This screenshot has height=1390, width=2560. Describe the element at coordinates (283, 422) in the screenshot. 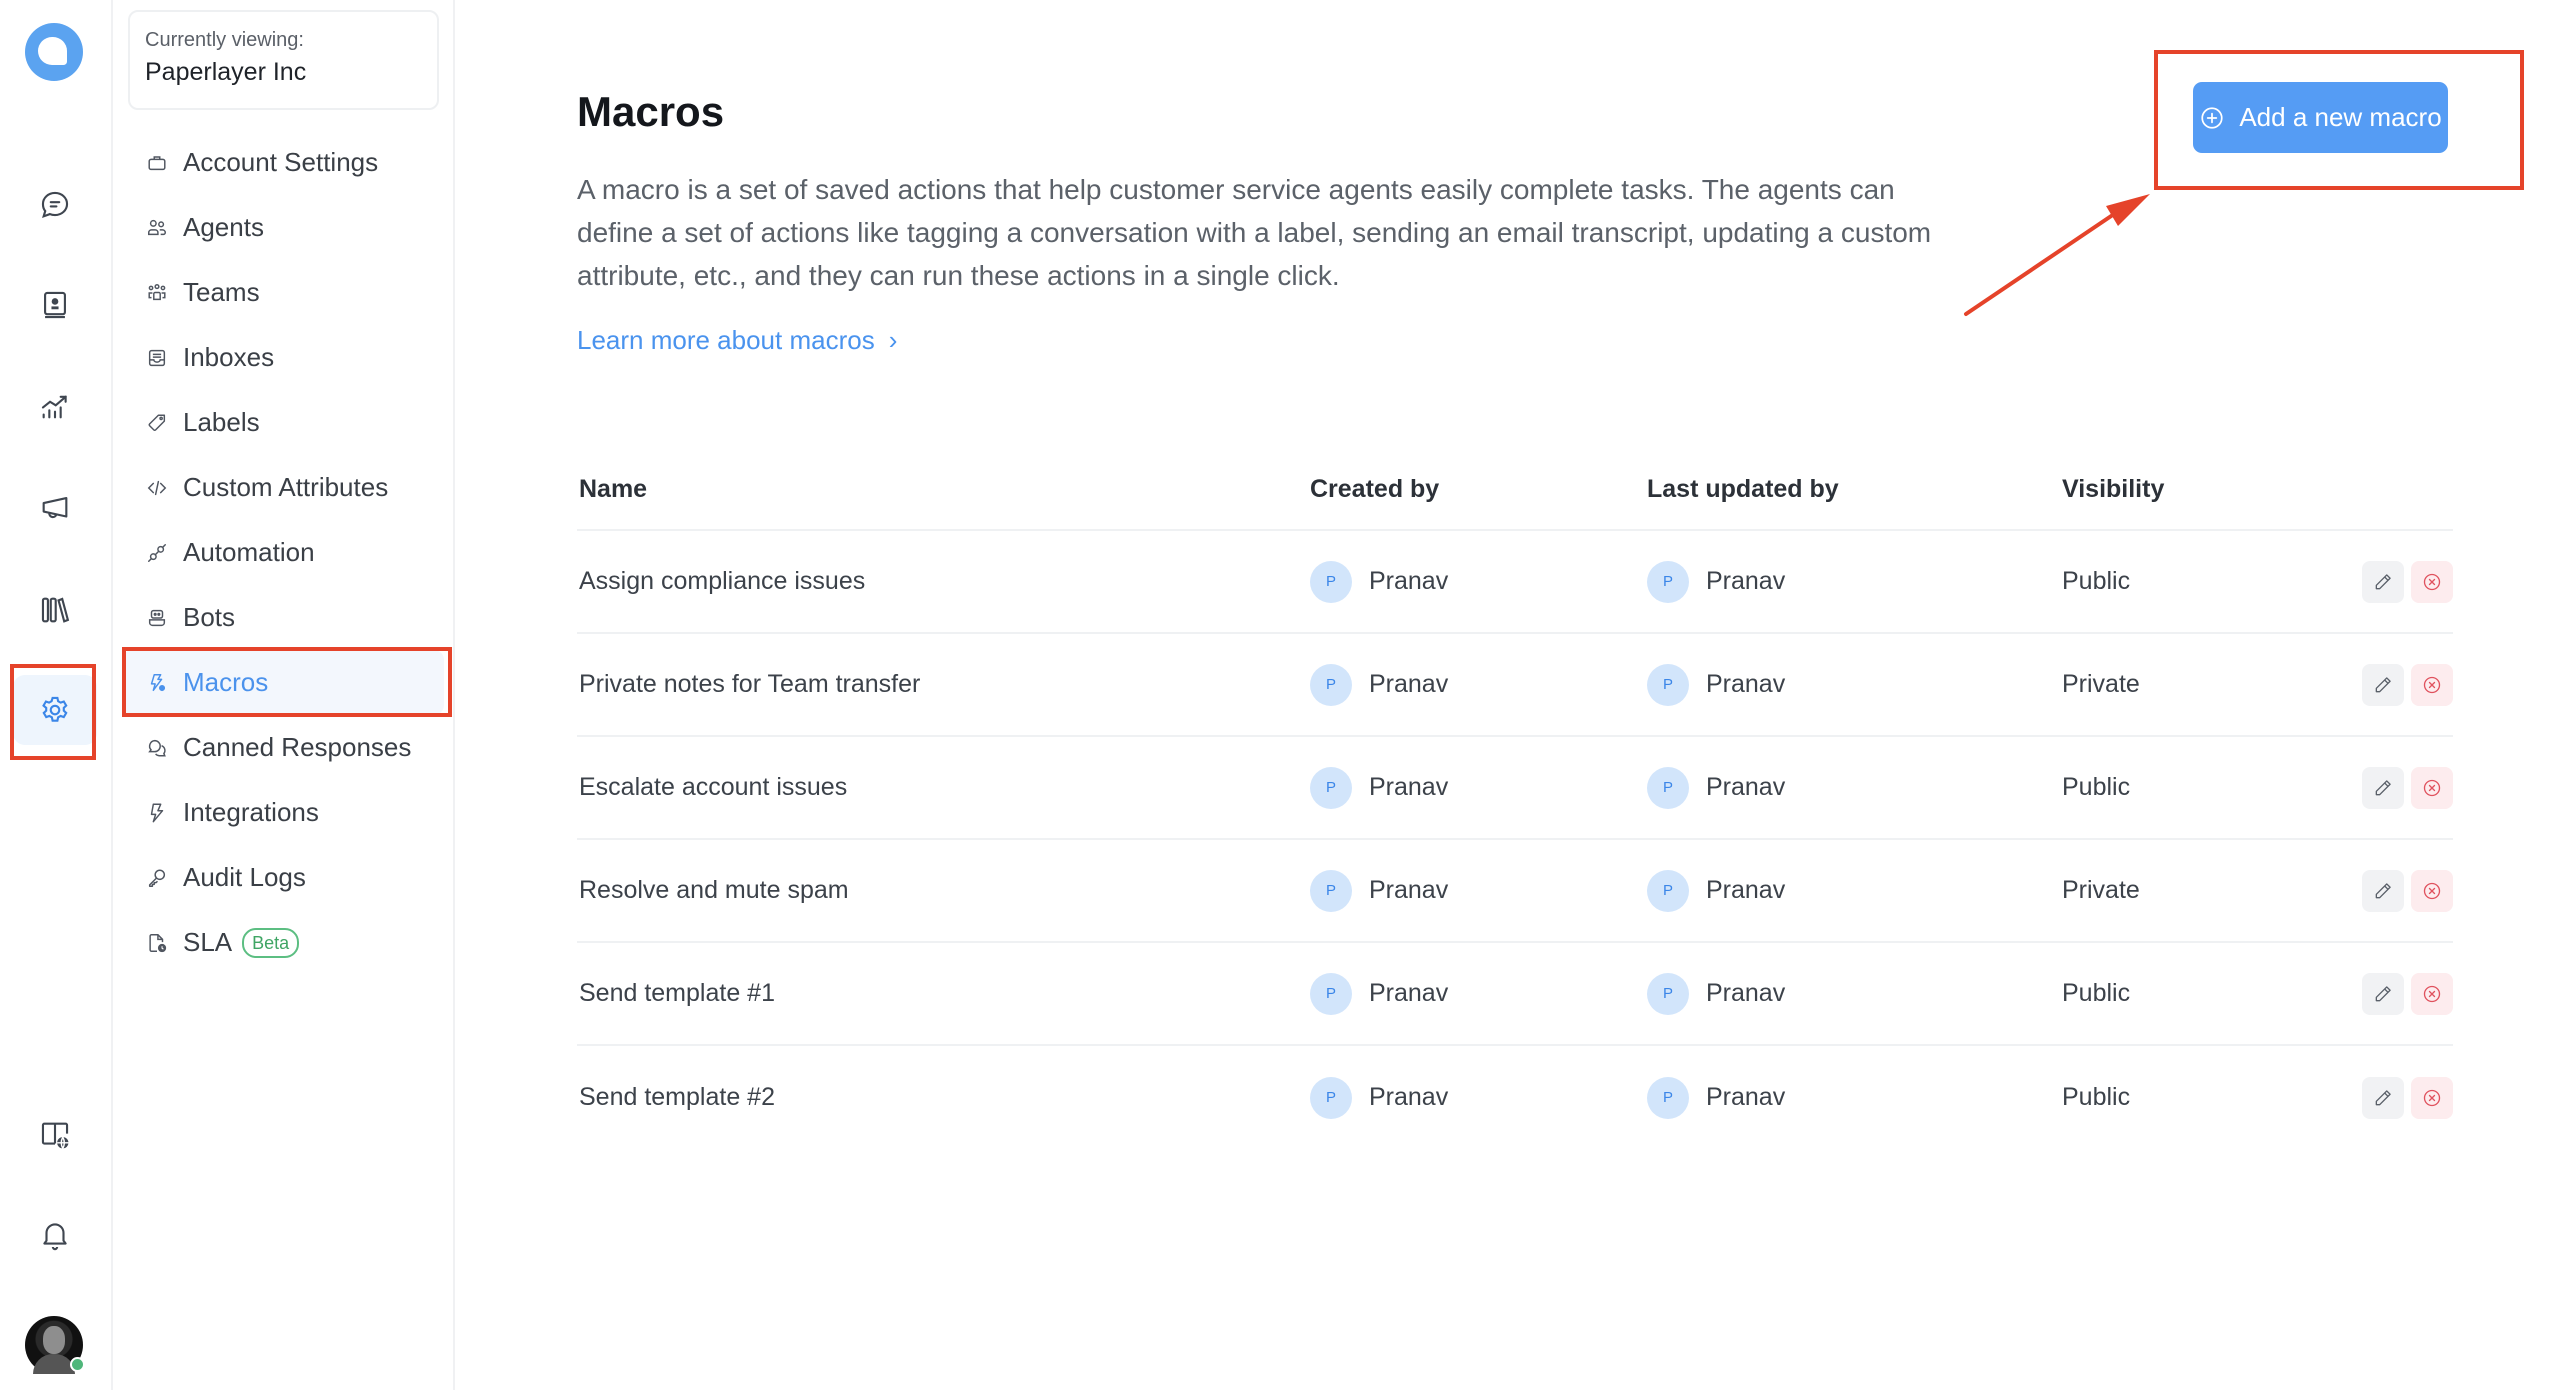

I see `sidebar-item-labels: Labels` at that location.